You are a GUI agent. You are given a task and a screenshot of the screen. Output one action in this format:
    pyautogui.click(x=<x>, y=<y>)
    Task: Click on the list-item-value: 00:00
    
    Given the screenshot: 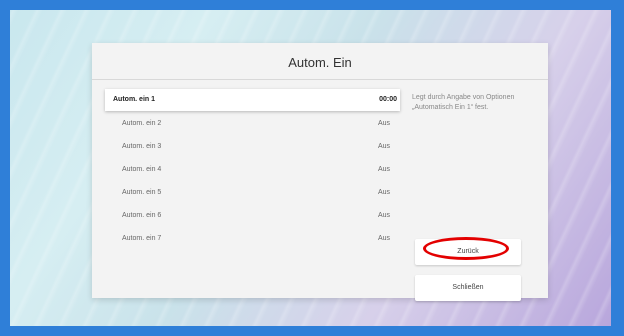 What is the action you would take?
    pyautogui.click(x=388, y=99)
    